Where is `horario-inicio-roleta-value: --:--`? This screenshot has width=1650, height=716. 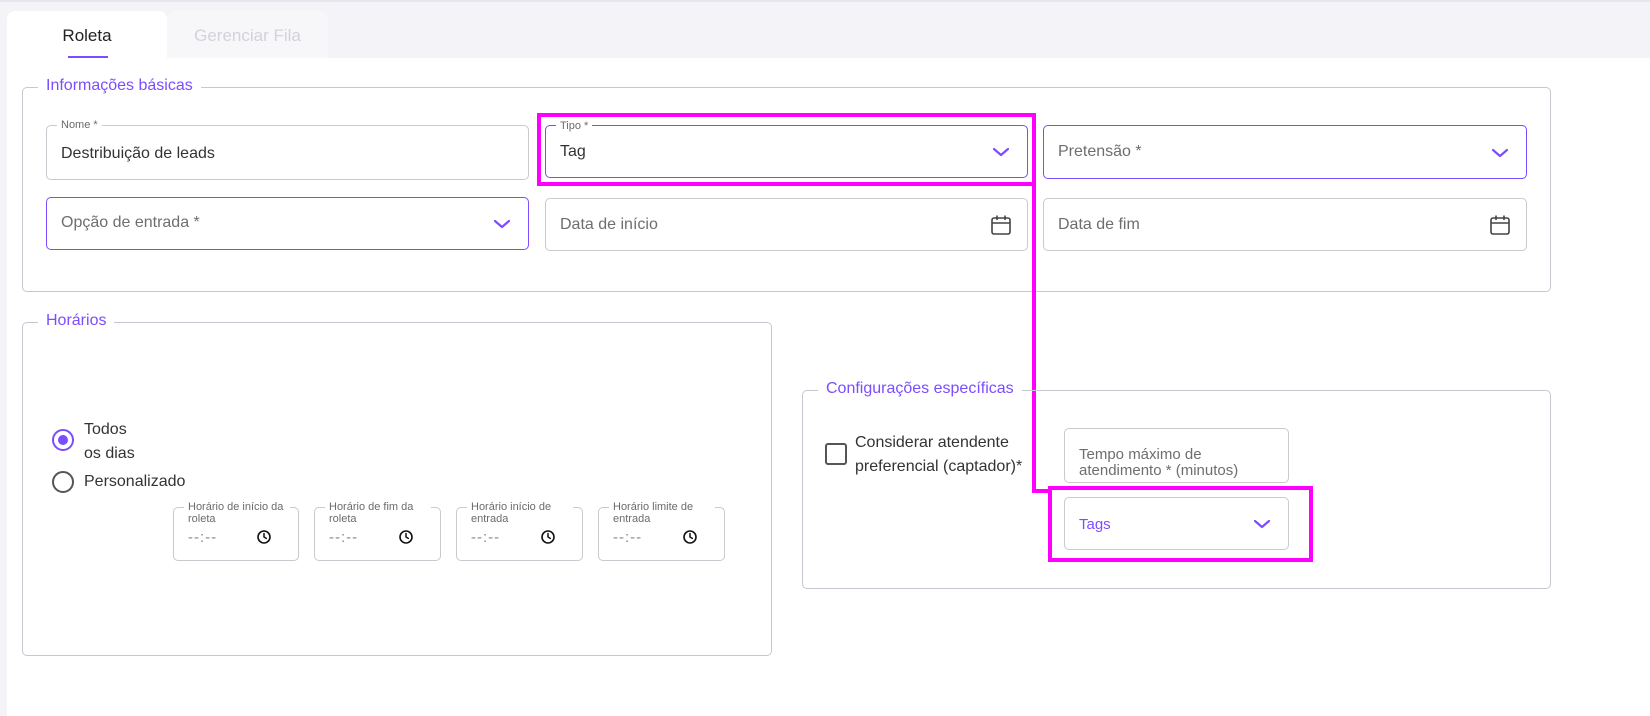 horario-inicio-roleta-value: --:-- is located at coordinates (203, 537).